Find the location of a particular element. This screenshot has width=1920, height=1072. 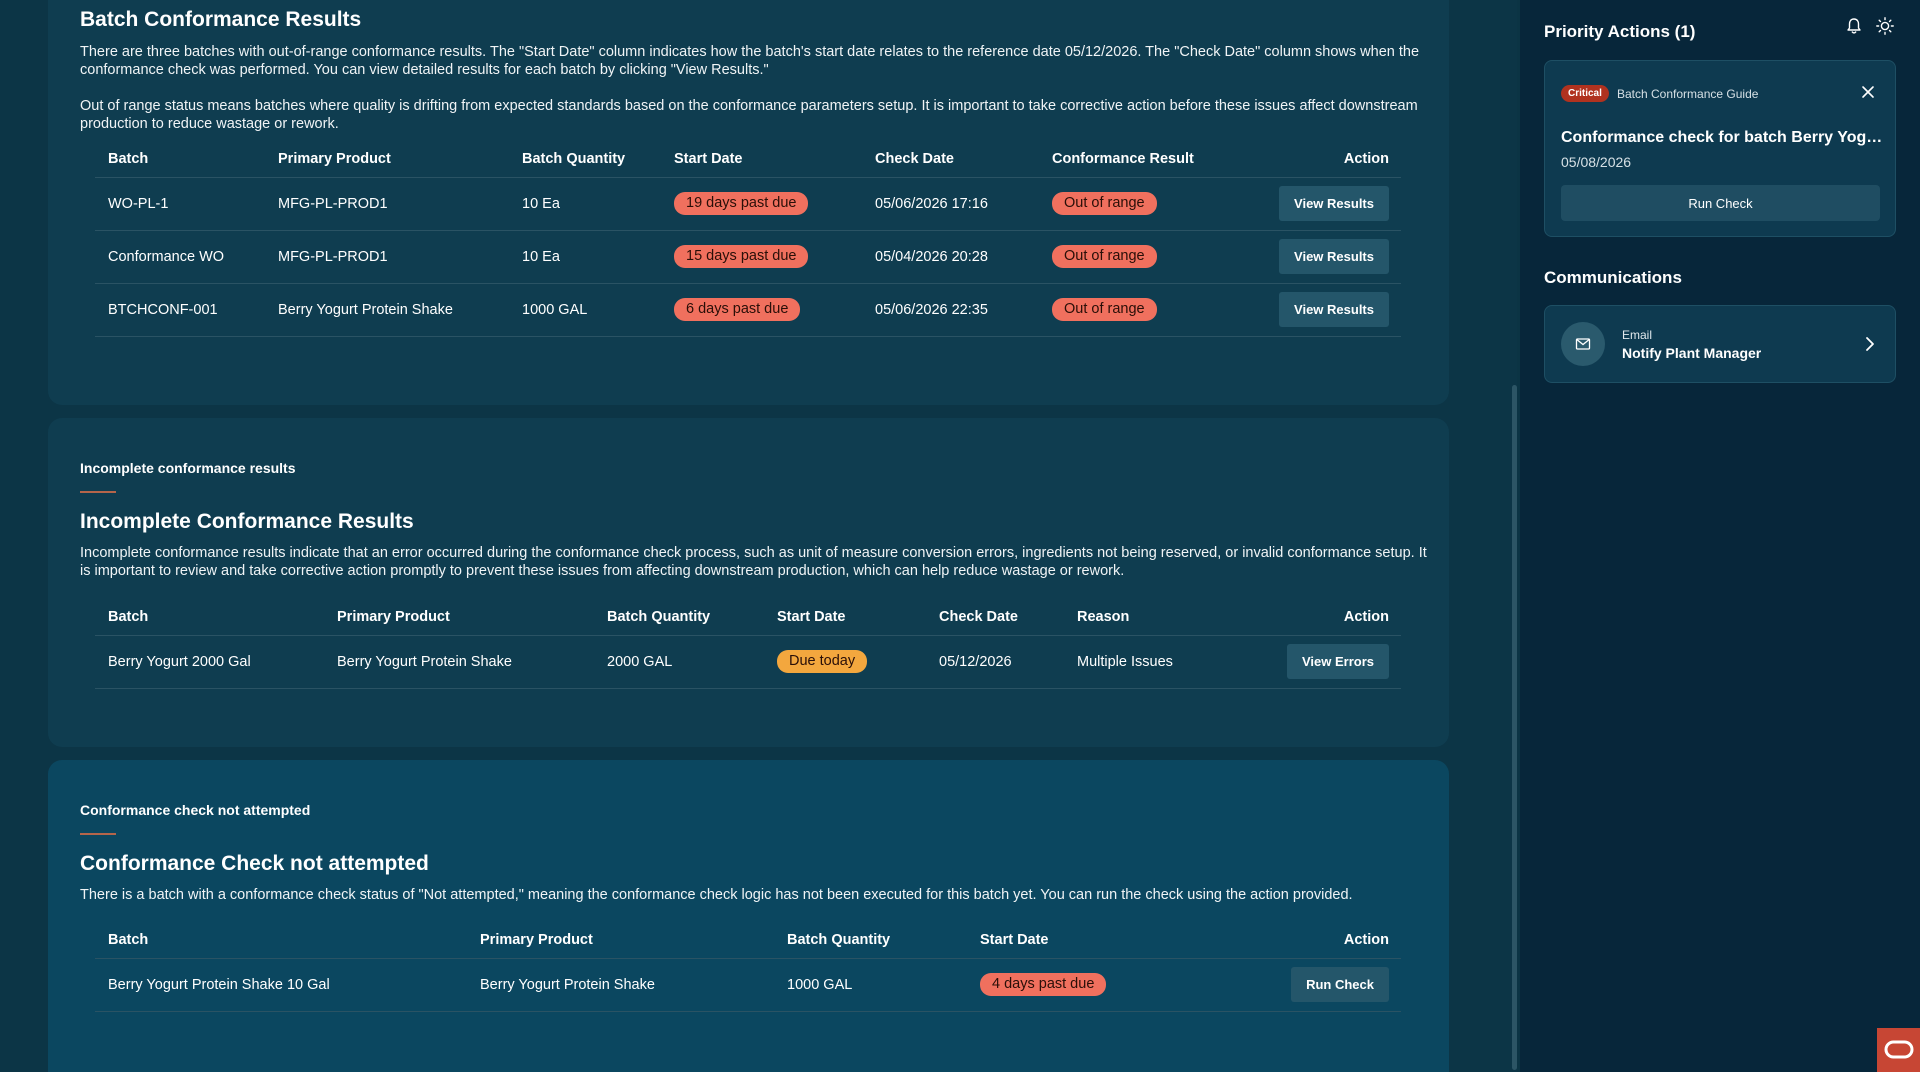

notify-plant-manager-card: Email Notify Plant Manager is located at coordinates (1720, 344).